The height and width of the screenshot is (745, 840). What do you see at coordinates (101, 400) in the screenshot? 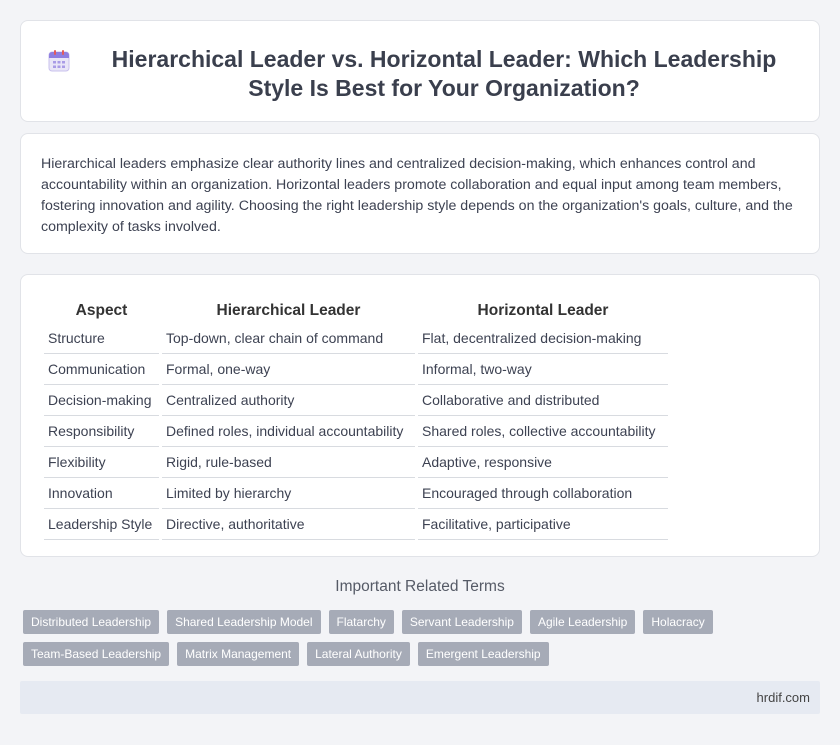
I see `cell-aspect: Decision-making` at bounding box center [101, 400].